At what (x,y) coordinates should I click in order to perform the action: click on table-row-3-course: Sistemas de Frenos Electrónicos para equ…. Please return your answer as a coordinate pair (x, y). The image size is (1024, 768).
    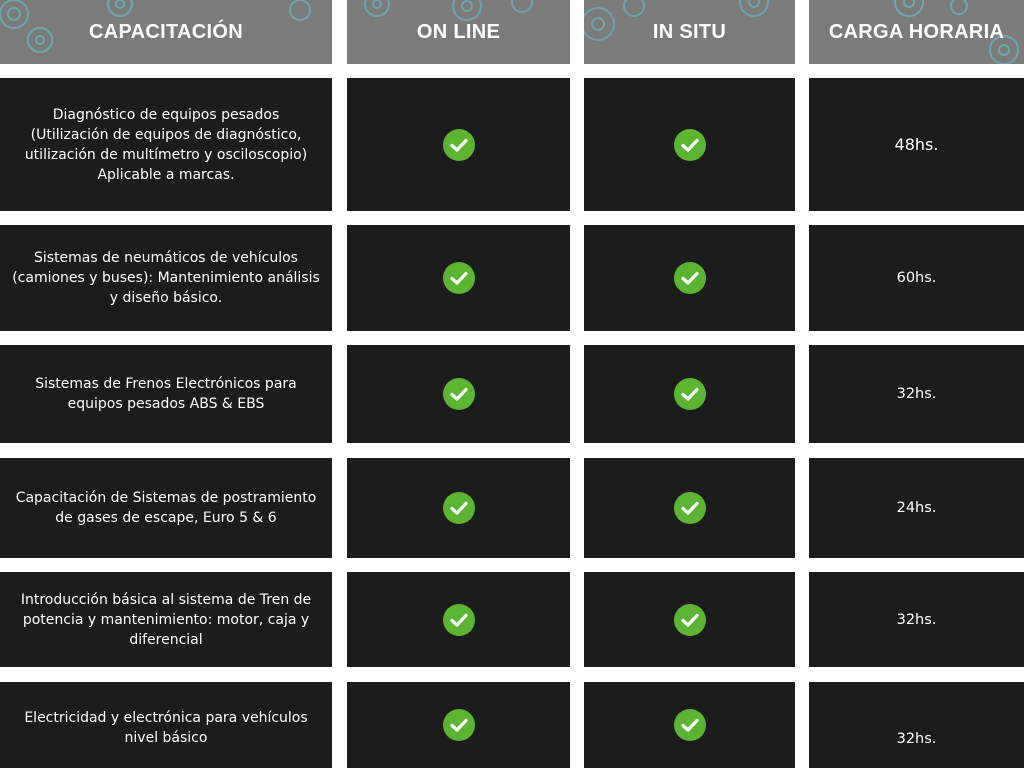
    Looking at the image, I should click on (166, 394).